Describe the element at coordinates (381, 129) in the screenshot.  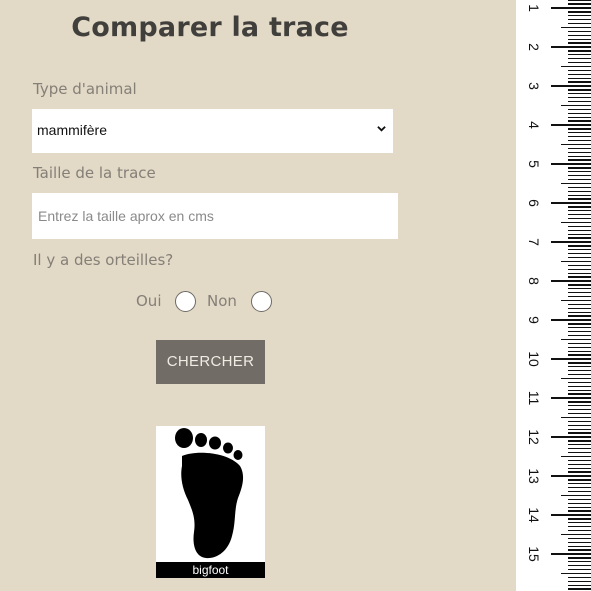
I see `chevron-down-icon` at that location.